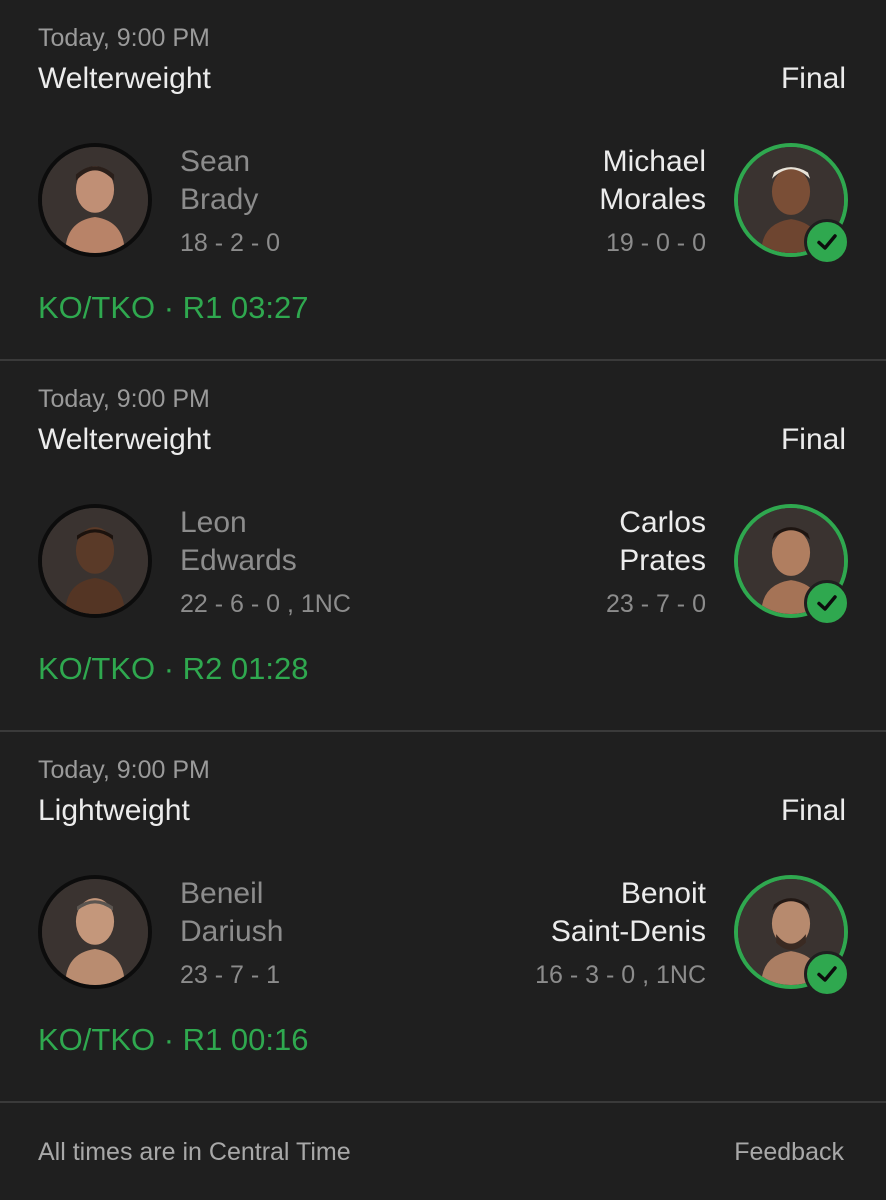 This screenshot has width=886, height=1200. What do you see at coordinates (173, 307) in the screenshot?
I see `fight-result: KO/TKO · R1 03:27` at bounding box center [173, 307].